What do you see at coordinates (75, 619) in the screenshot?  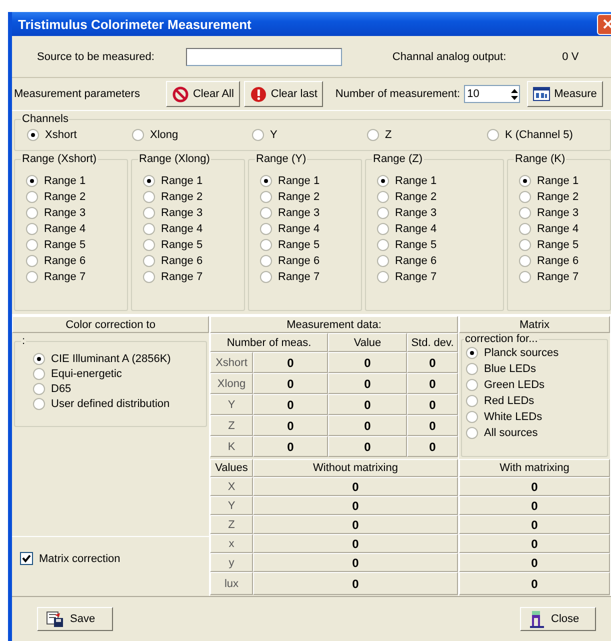 I see `save-button: Save` at bounding box center [75, 619].